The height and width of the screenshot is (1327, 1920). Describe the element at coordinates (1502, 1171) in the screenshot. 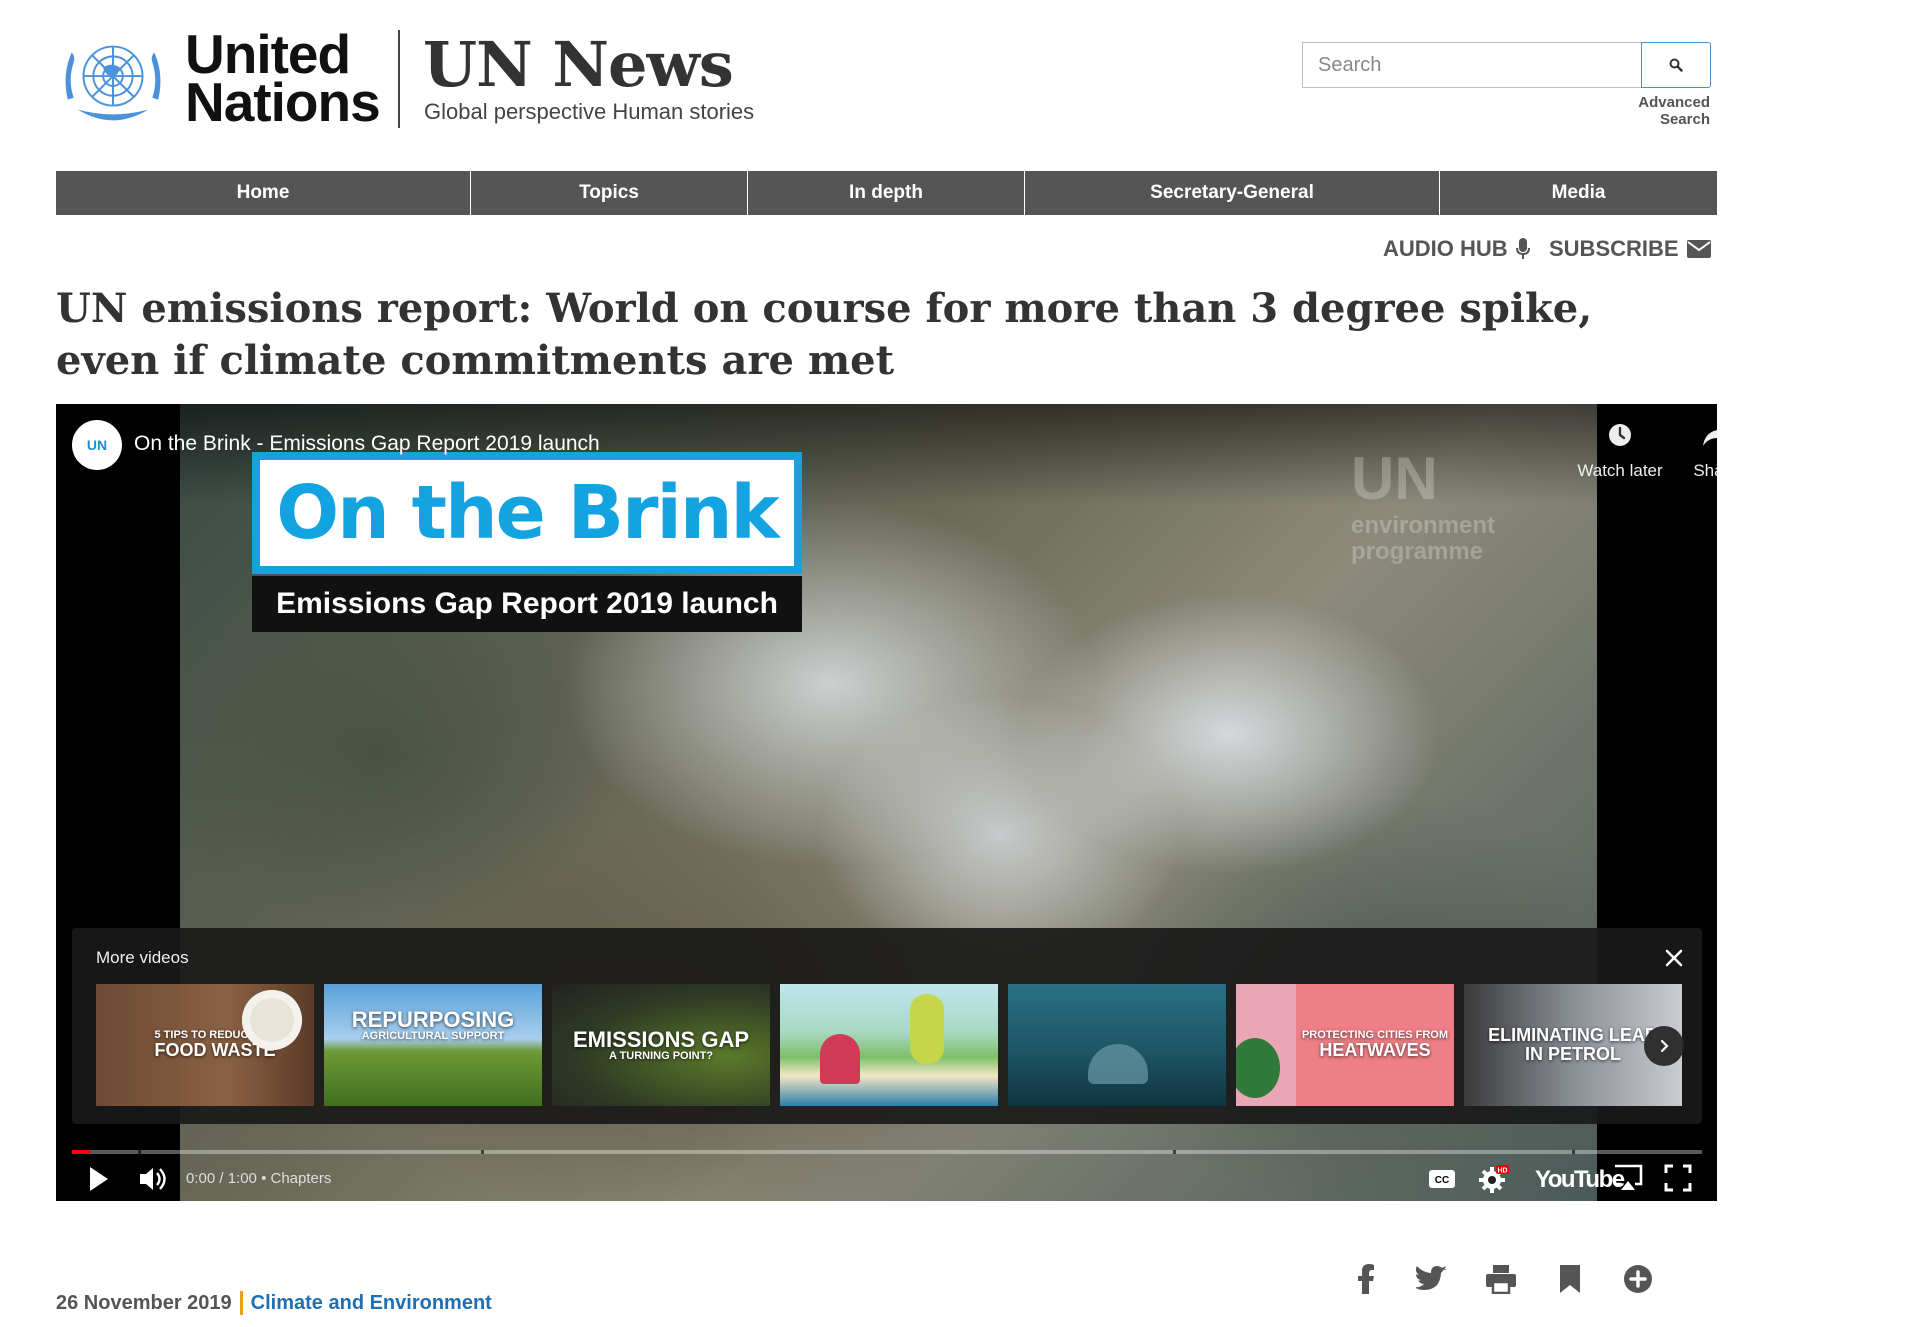

I see `svg-text: HD` at that location.